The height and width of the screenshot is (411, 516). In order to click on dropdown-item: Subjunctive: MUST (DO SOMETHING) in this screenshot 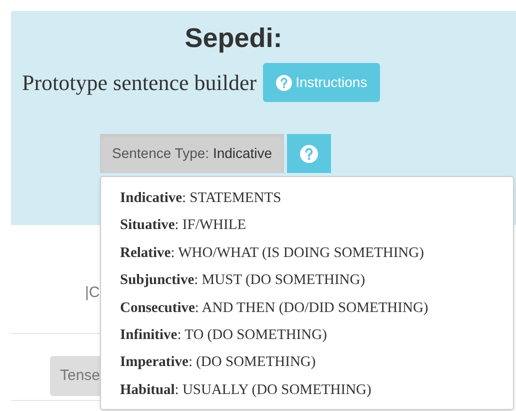, I will do `click(307, 281)`.